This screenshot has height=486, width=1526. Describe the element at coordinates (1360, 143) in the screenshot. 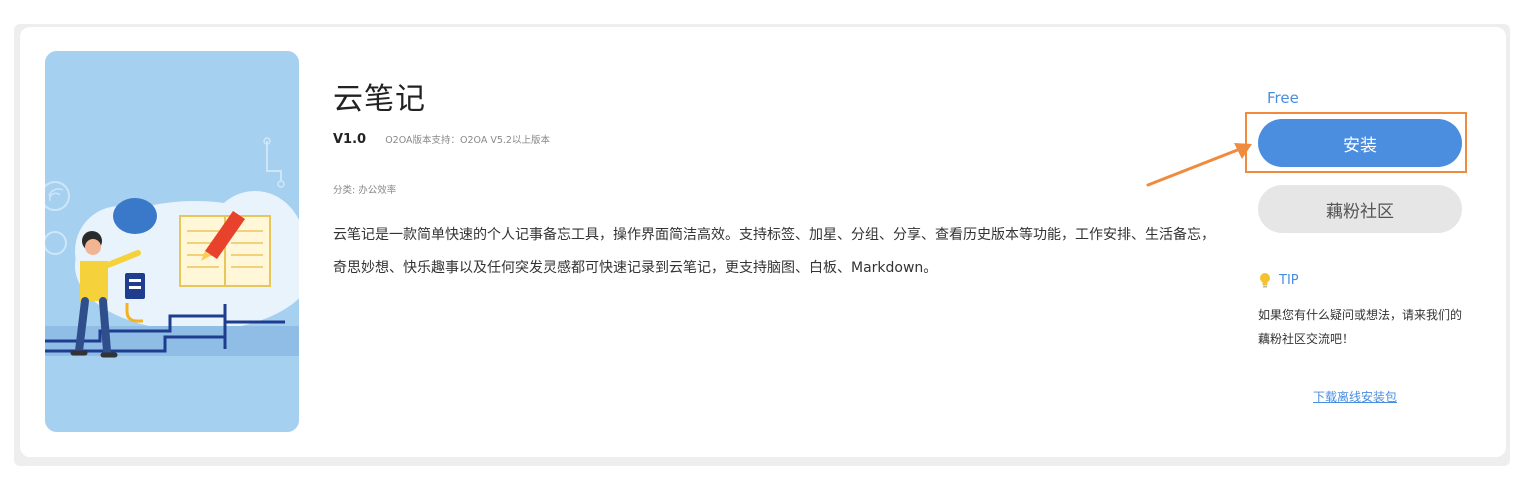

I see `install-button: 安装` at that location.